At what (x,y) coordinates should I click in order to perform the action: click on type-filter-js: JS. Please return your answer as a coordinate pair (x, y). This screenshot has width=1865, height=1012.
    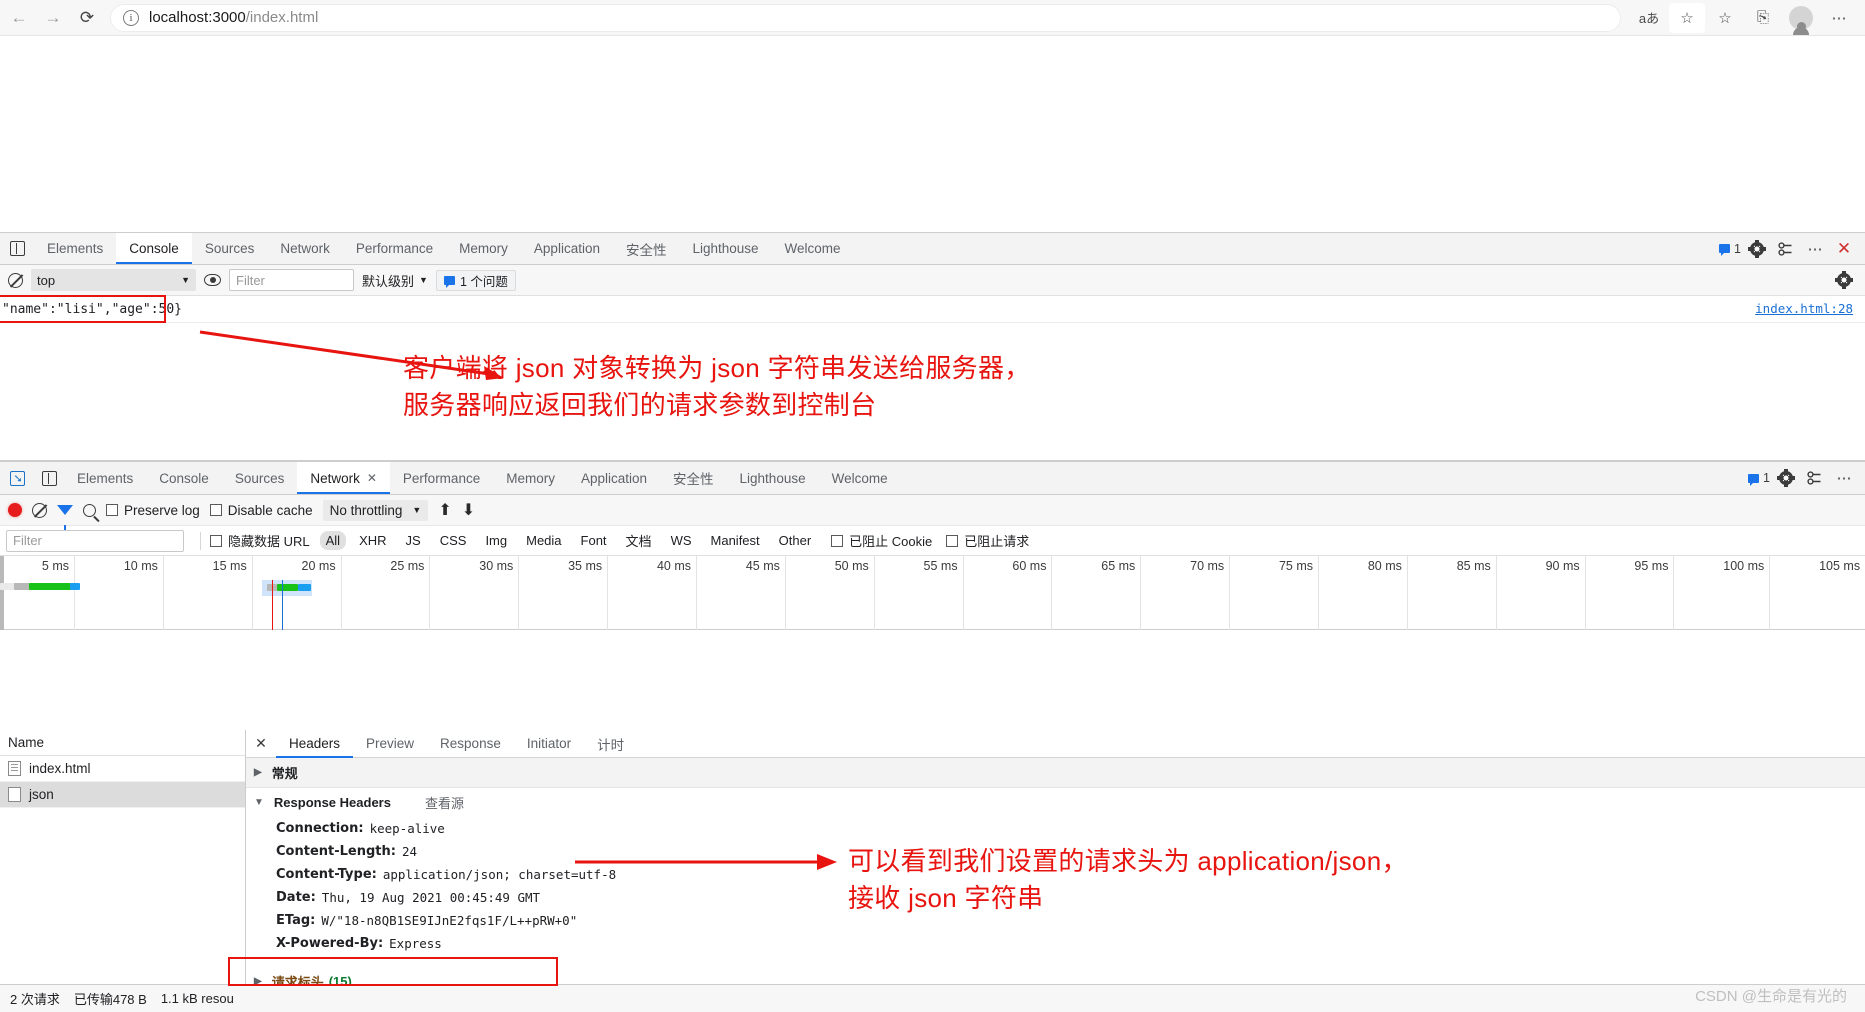
    Looking at the image, I should click on (413, 540).